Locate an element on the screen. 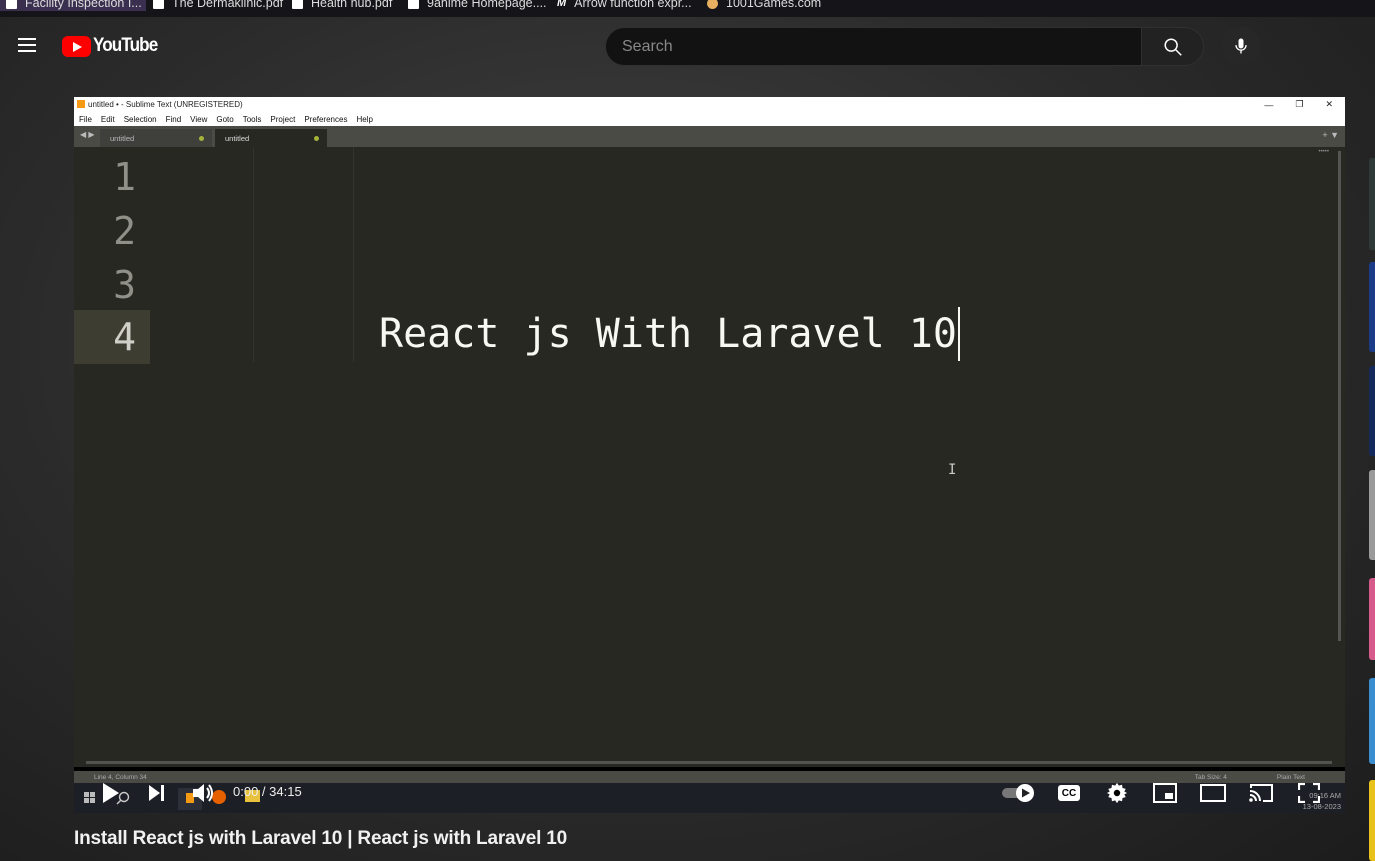 This screenshot has width=1375, height=861. volume-button is located at coordinates (203, 793).